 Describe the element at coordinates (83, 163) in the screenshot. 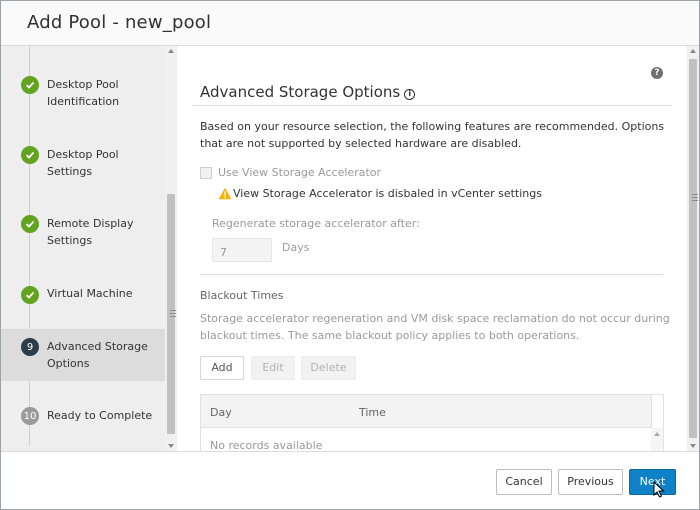

I see `step-label: Desktop Pool Settings` at that location.